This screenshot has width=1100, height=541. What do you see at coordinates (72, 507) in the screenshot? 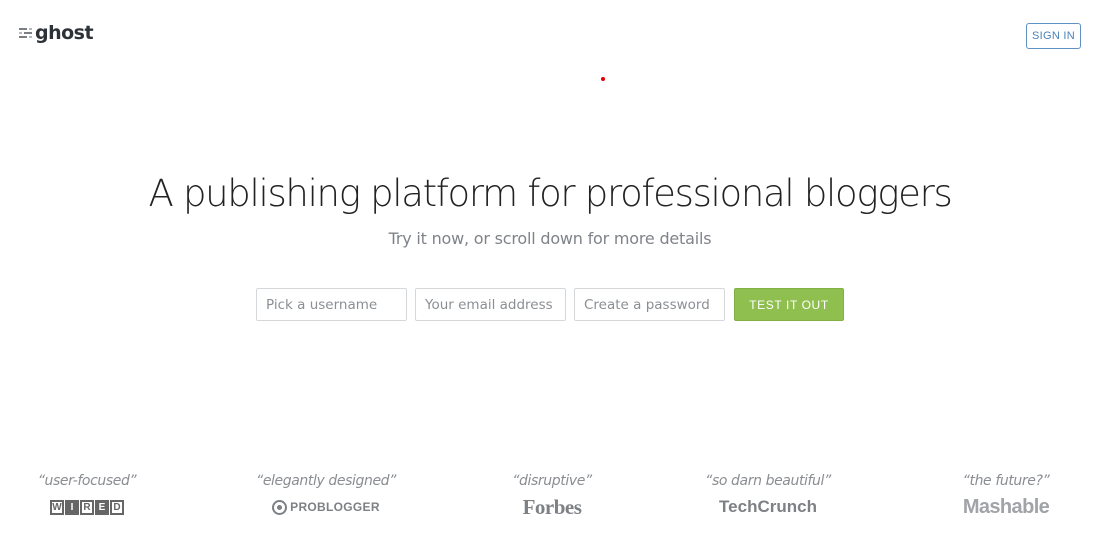
I see `wired-letter: I` at bounding box center [72, 507].